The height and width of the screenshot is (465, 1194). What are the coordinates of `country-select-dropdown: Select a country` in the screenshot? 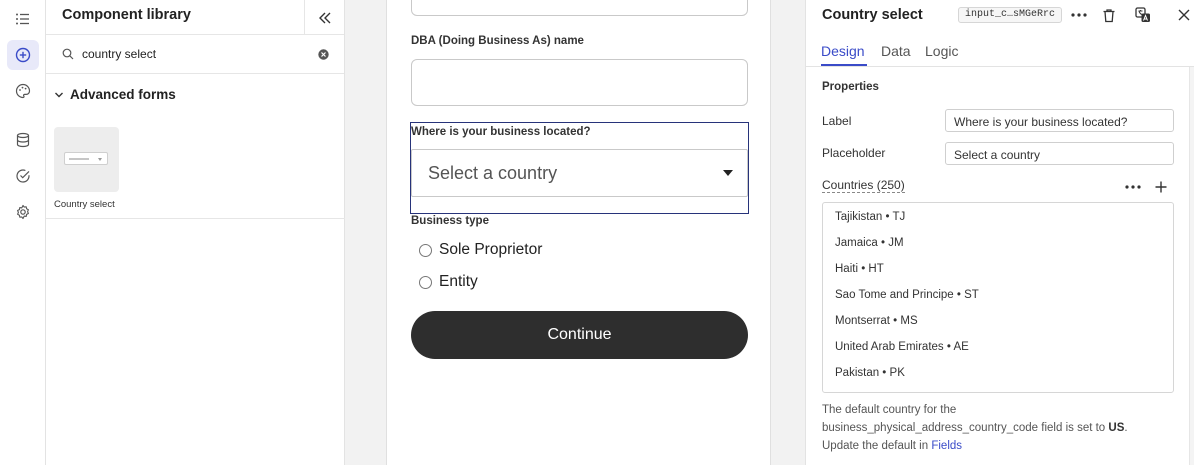 It's located at (579, 173).